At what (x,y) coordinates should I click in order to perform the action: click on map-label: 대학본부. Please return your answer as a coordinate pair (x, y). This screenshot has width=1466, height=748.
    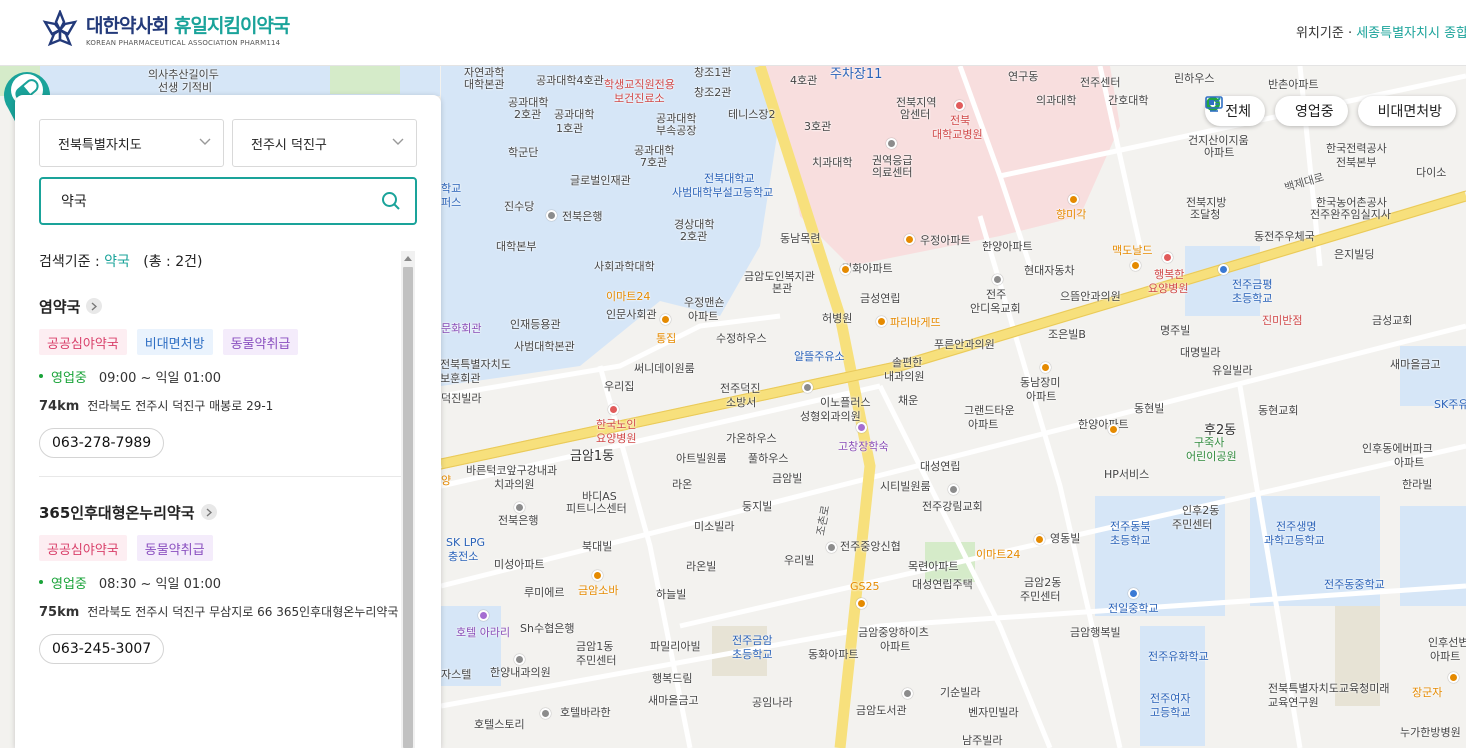
    Looking at the image, I should click on (516, 246).